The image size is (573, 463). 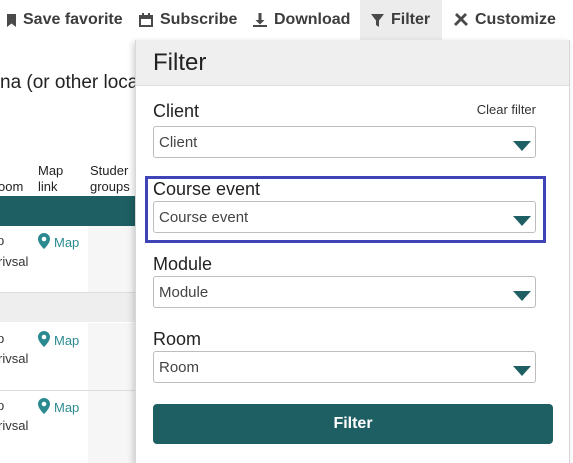 What do you see at coordinates (260, 20) in the screenshot?
I see `download-icon` at bounding box center [260, 20].